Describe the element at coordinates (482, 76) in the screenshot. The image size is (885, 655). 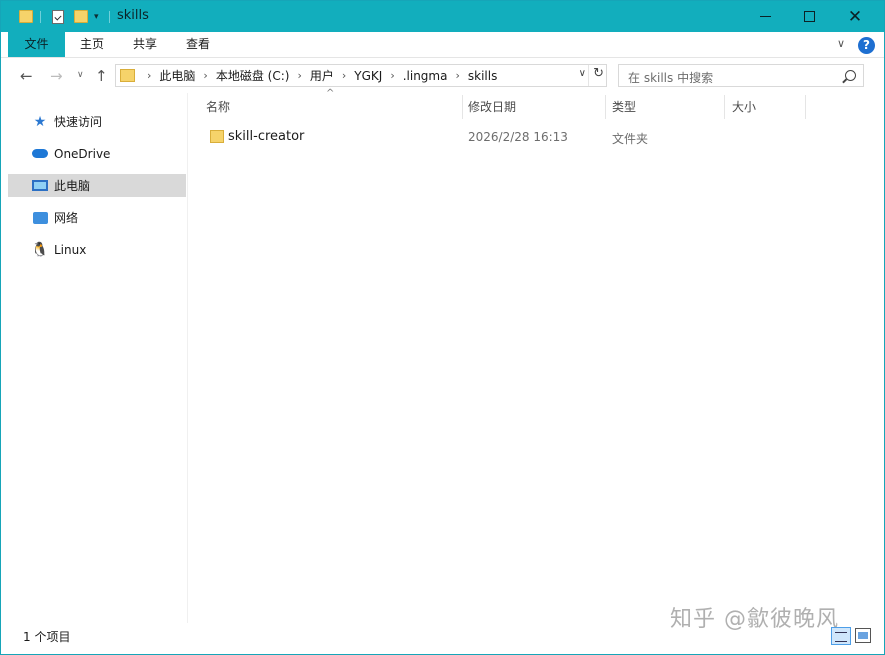
I see `breadcrumb-skills: skills` at that location.